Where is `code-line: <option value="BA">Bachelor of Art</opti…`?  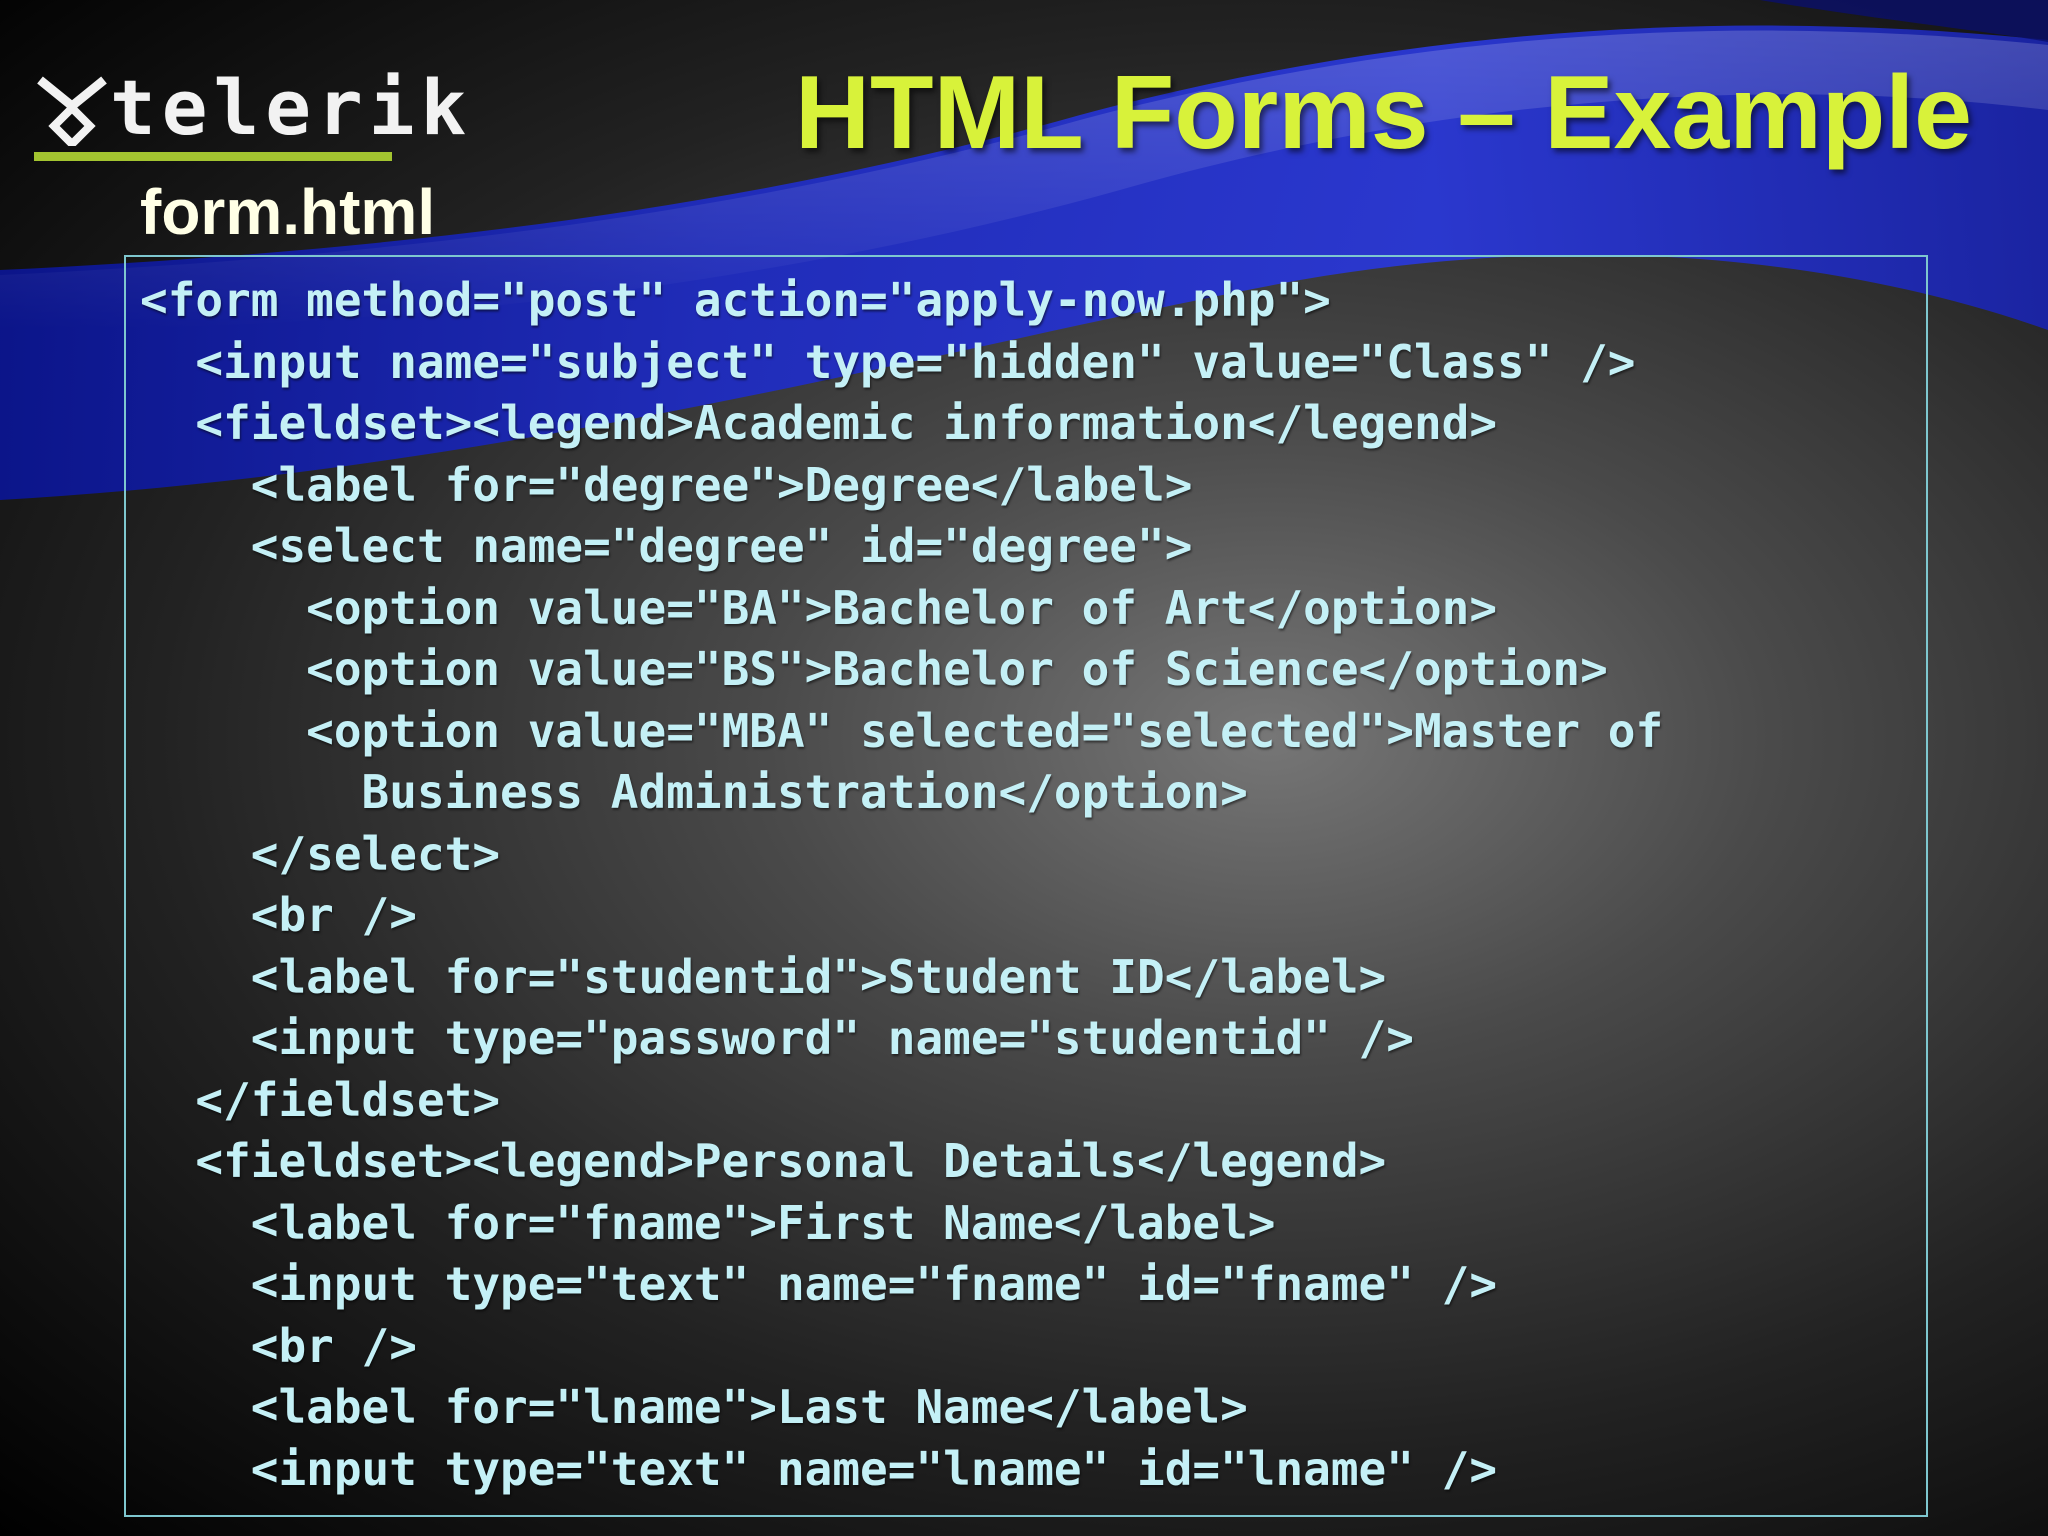
code-line: <option value="BA">Bachelor of Art</opti… is located at coordinates (819, 607).